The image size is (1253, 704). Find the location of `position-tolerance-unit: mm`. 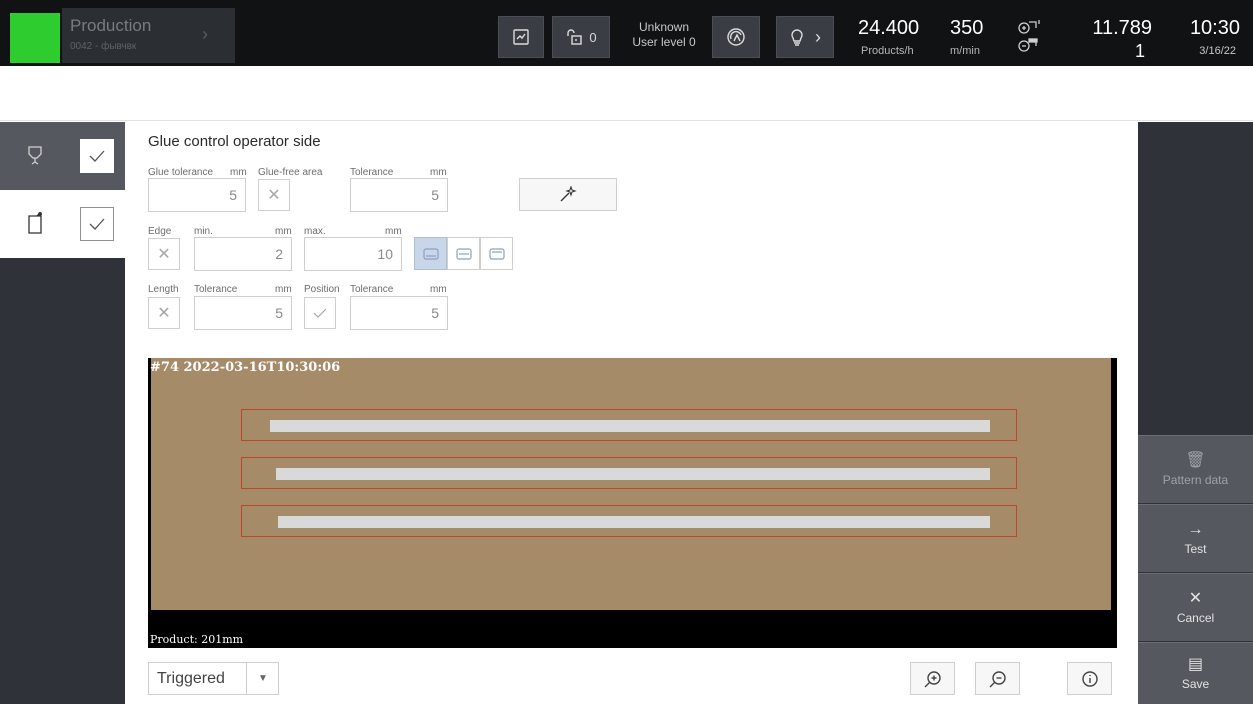

position-tolerance-unit: mm is located at coordinates (438, 289).